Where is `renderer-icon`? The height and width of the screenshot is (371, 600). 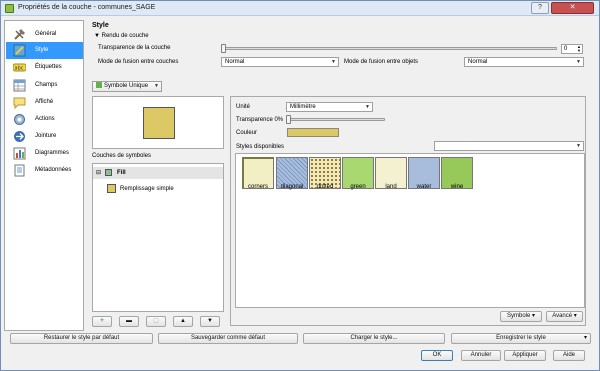
renderer-icon is located at coordinates (99, 85).